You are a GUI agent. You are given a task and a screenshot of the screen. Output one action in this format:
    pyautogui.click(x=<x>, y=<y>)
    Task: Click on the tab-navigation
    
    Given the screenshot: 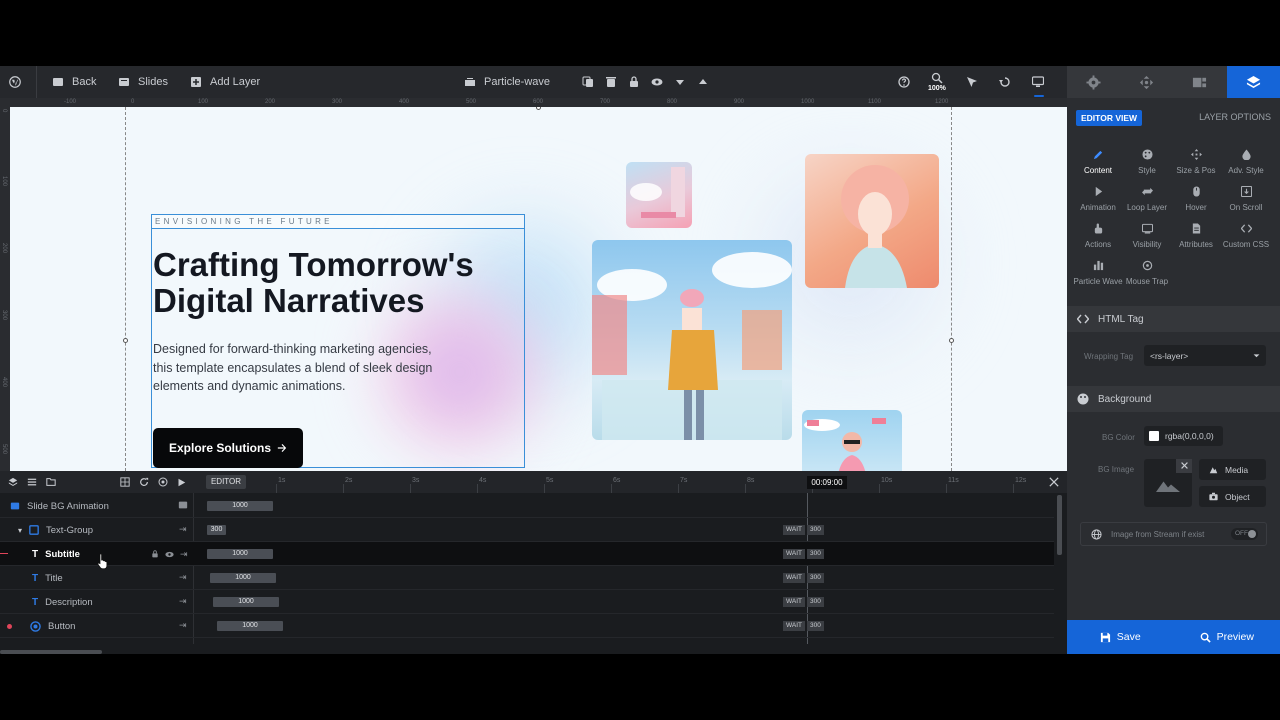 What is the action you would take?
    pyautogui.click(x=1146, y=82)
    